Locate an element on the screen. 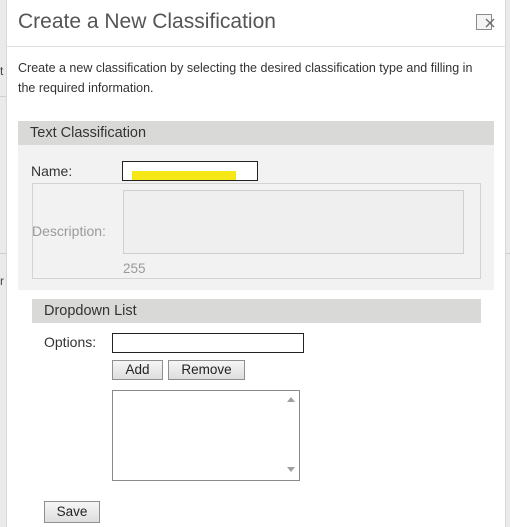 The height and width of the screenshot is (527, 510). scroll-up-arrow-icon is located at coordinates (291, 399).